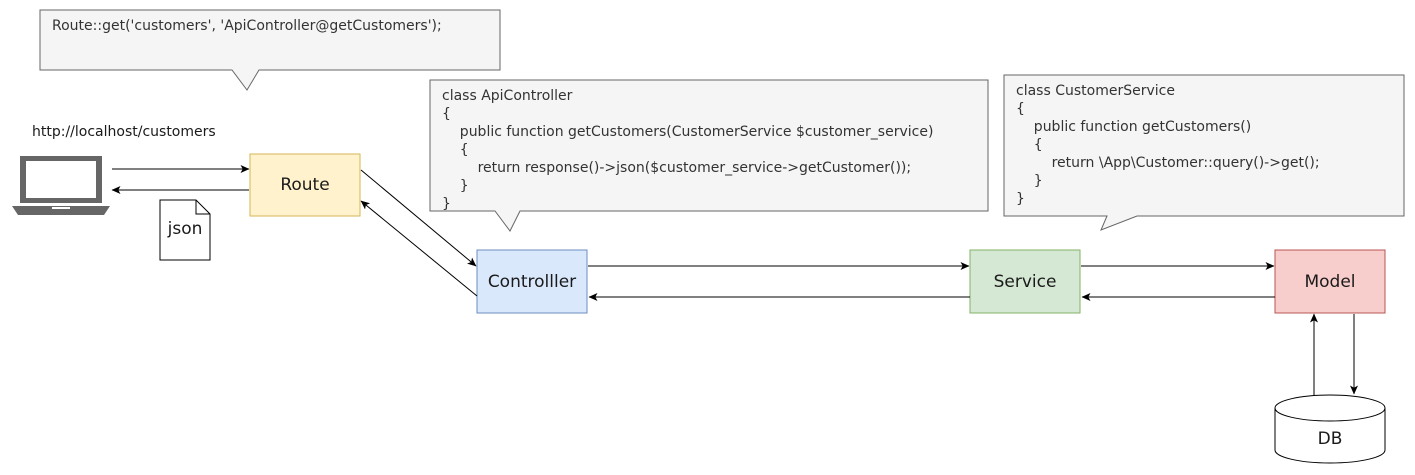  I want to click on document-label: json, so click(185, 229).